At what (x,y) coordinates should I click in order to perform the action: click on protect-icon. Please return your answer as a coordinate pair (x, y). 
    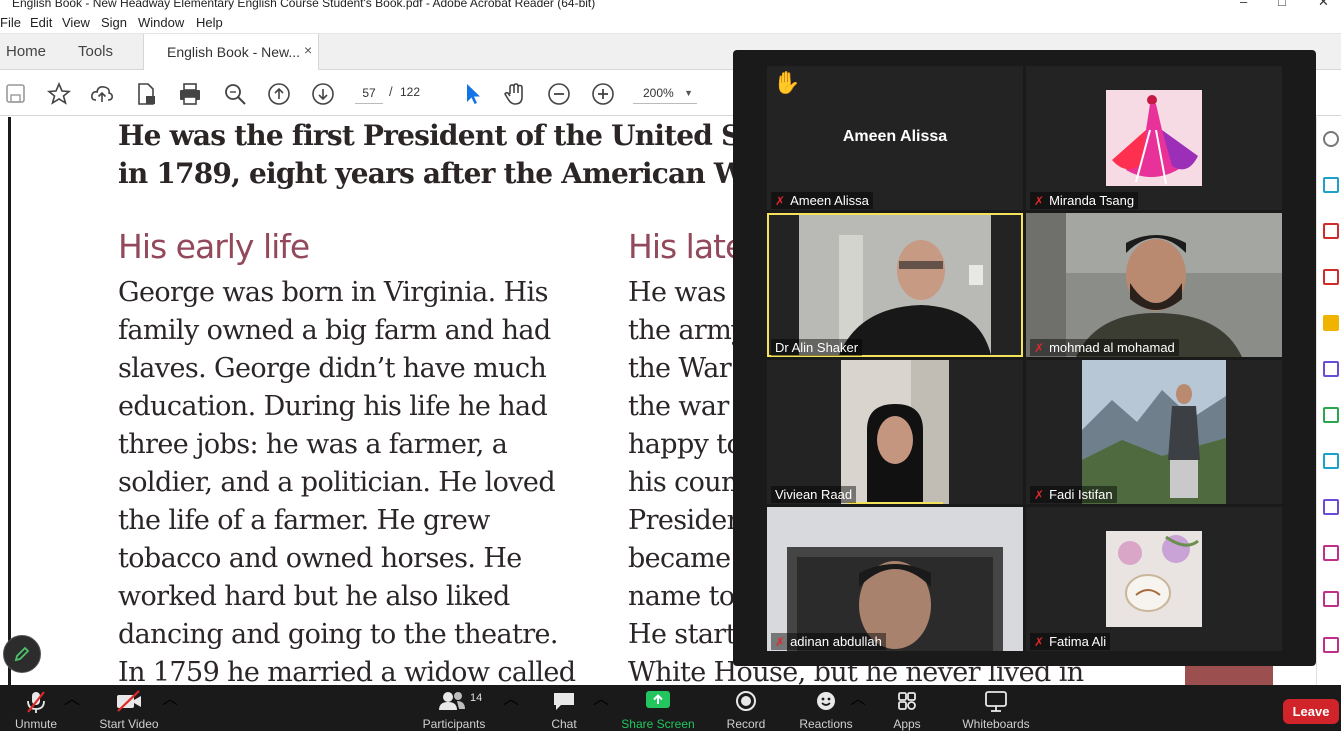
    Looking at the image, I should click on (1331, 553).